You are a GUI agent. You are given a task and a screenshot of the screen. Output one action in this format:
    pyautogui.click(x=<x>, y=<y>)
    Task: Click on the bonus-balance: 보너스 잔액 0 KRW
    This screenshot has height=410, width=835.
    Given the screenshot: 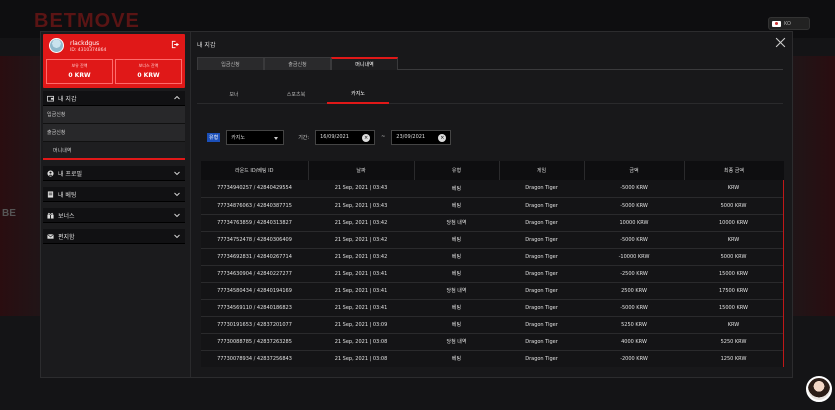 What is the action you would take?
    pyautogui.click(x=148, y=71)
    